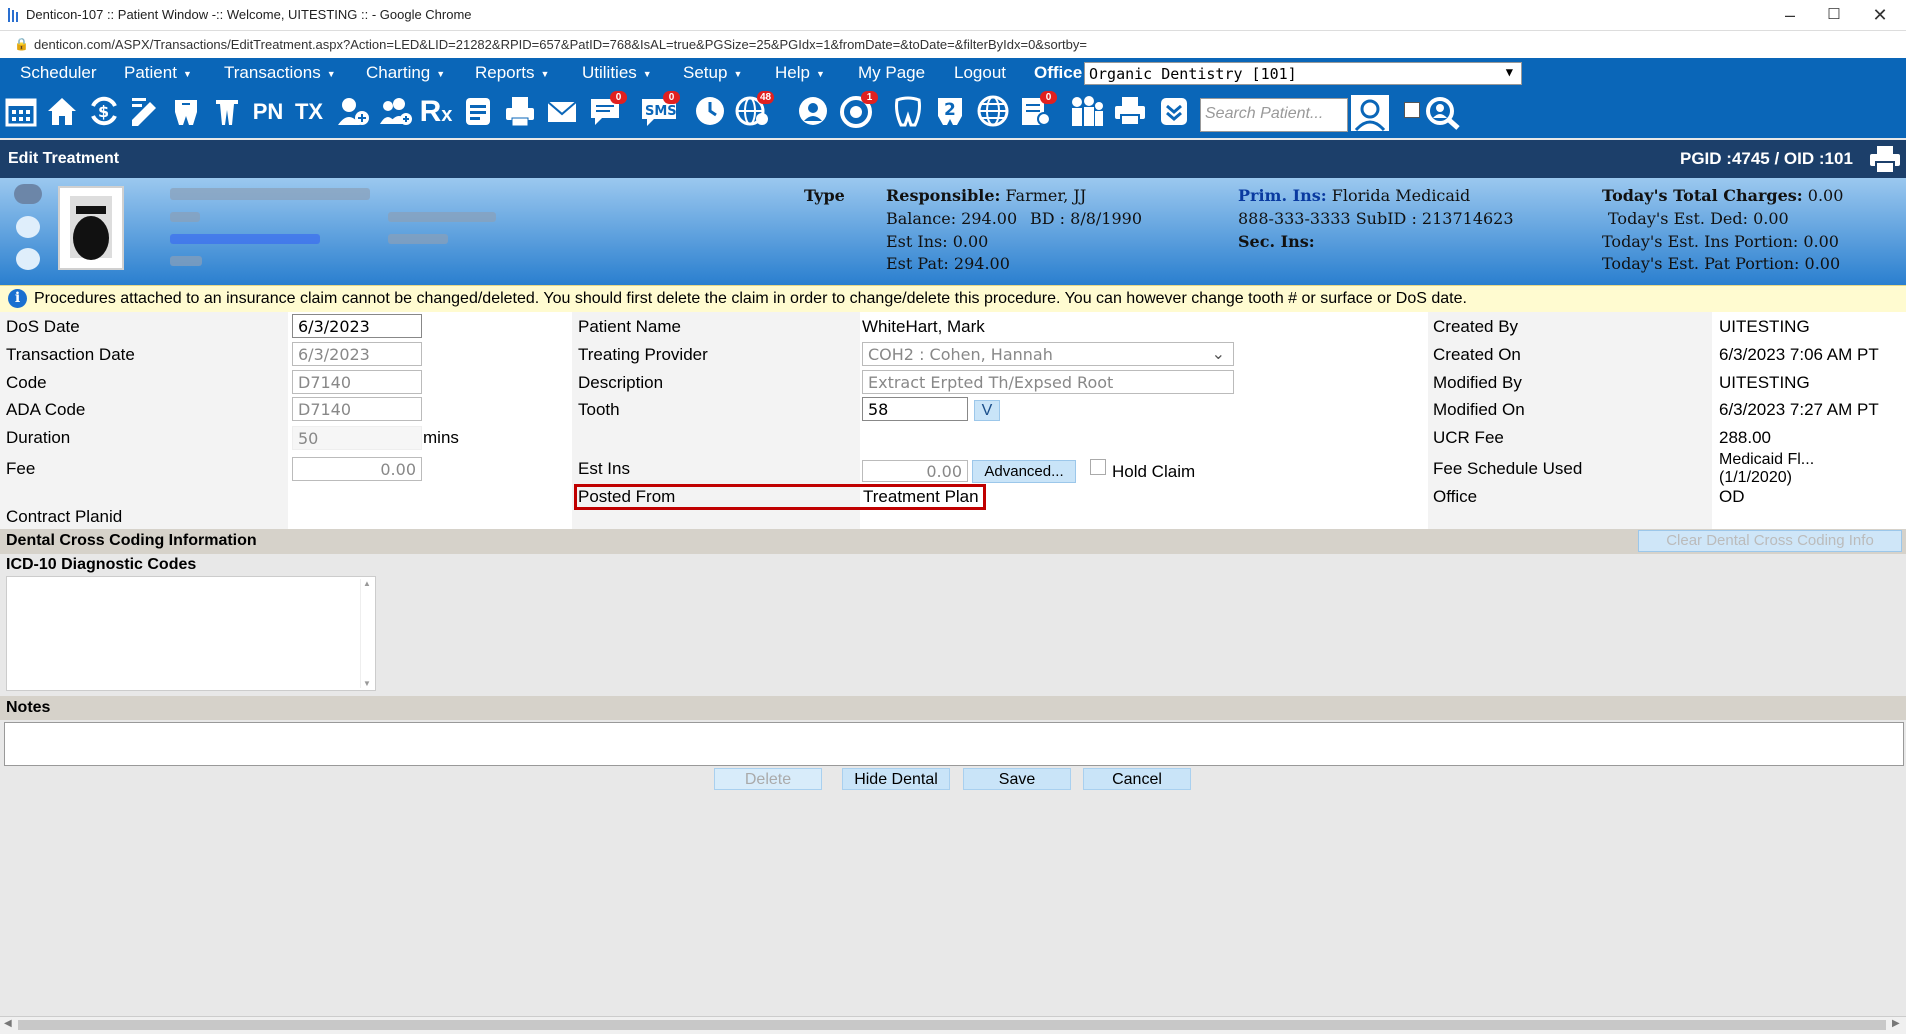  I want to click on link-icon, so click(28, 259).